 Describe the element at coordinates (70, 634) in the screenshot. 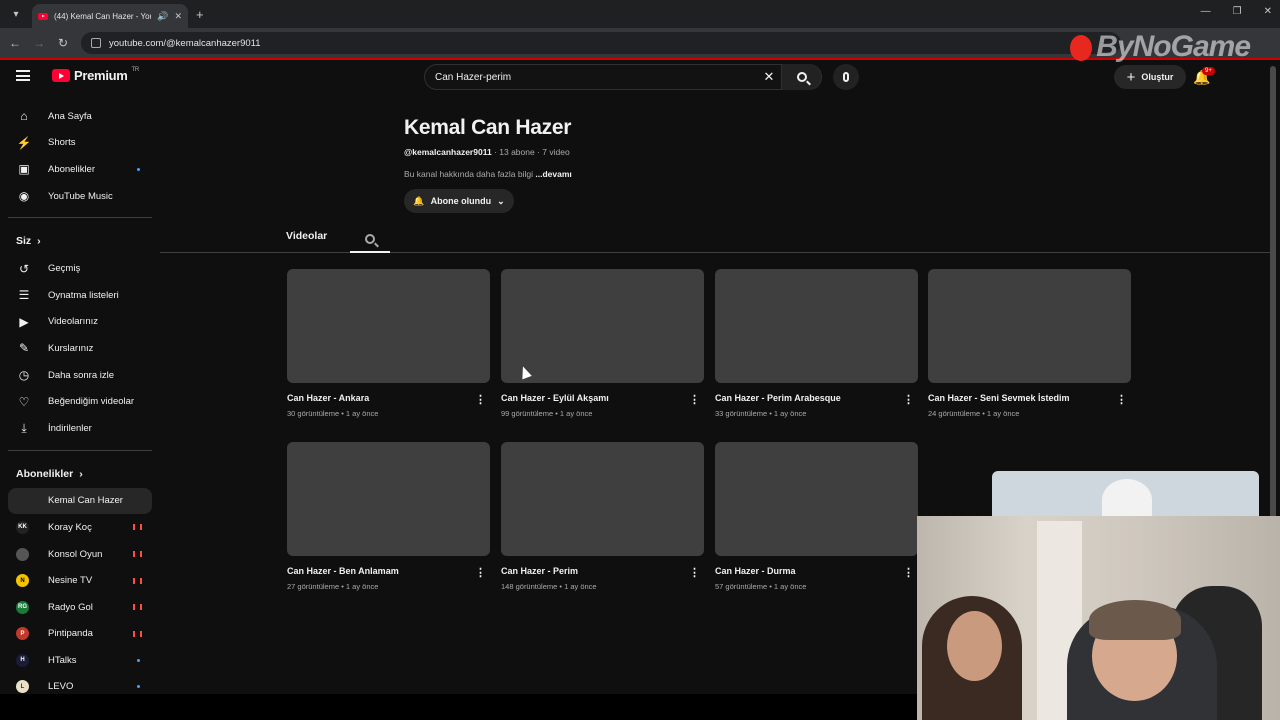

I see `sidebar-item-label: Pintipanda` at that location.